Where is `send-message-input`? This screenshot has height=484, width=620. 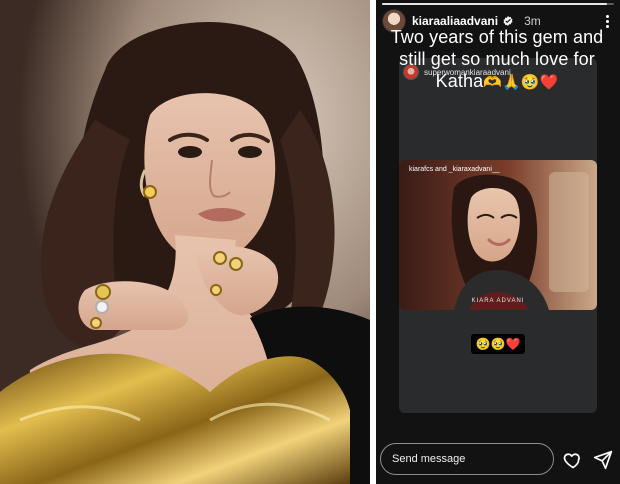
send-message-input is located at coordinates (467, 459).